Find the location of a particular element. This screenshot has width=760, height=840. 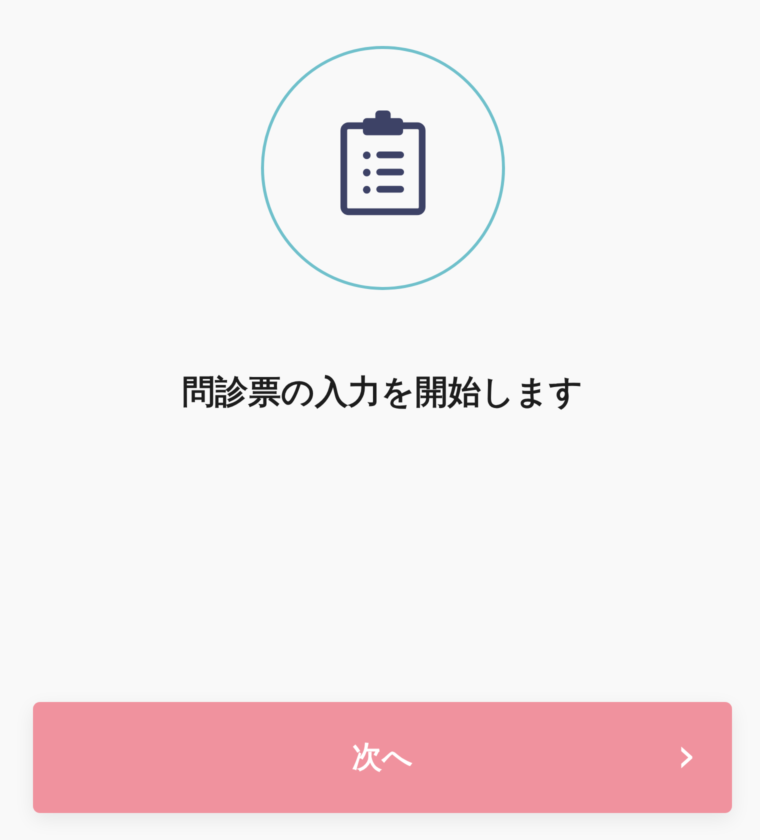

title: 問診票の入力を開始します is located at coordinates (382, 392).